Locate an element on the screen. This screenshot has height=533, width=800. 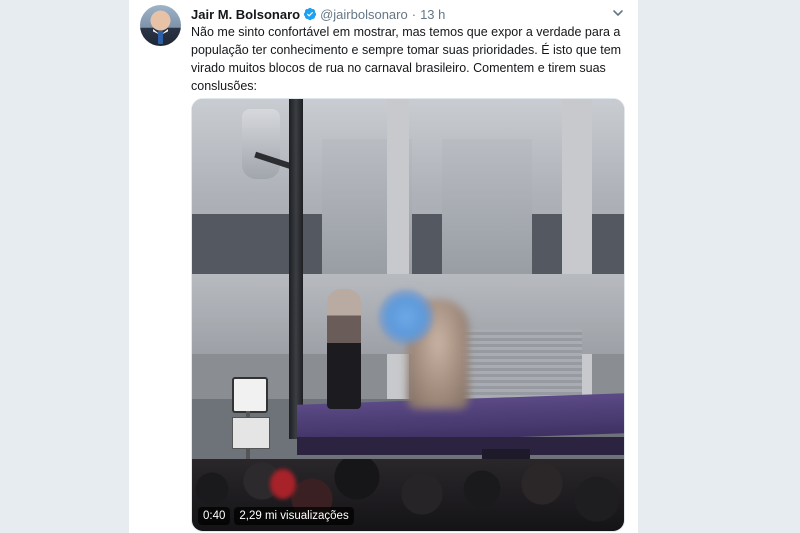
avatar-tie is located at coordinates (160, 37).